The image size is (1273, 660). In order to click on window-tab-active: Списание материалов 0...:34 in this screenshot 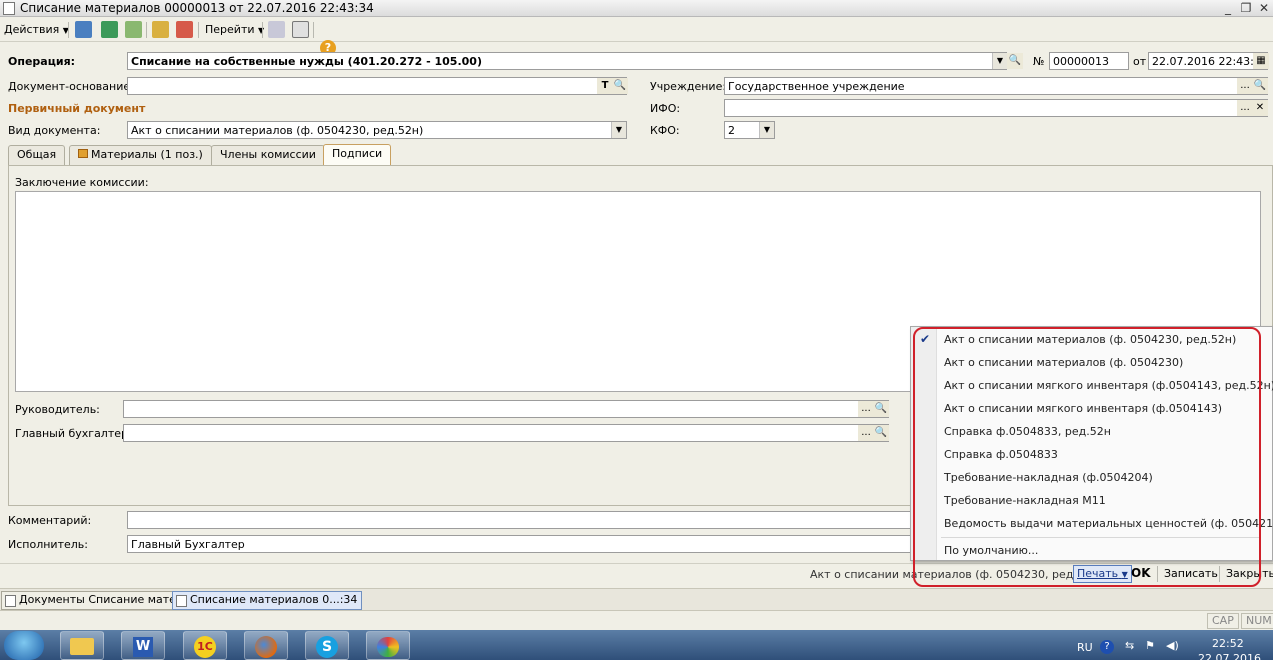, I will do `click(267, 600)`.